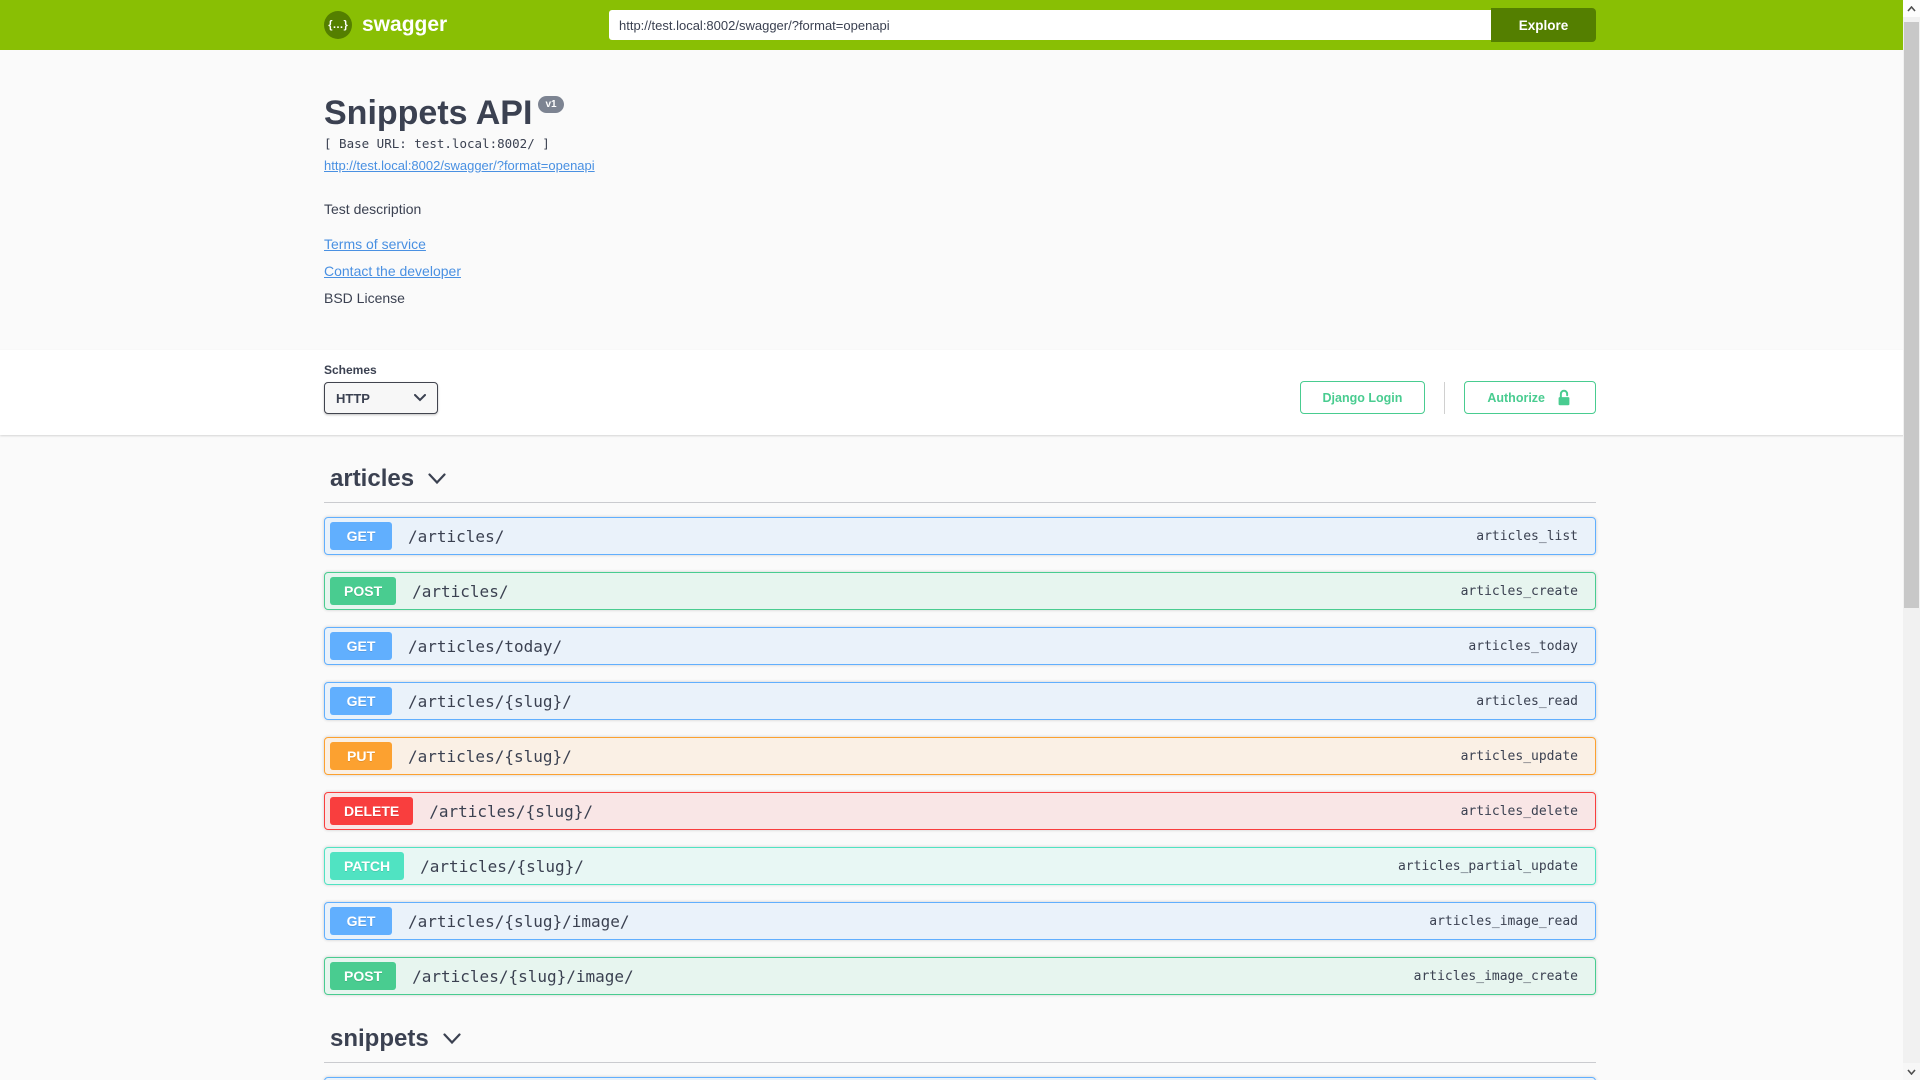 Image resolution: width=1920 pixels, height=1080 pixels. I want to click on explore-button: Explore, so click(1543, 25).